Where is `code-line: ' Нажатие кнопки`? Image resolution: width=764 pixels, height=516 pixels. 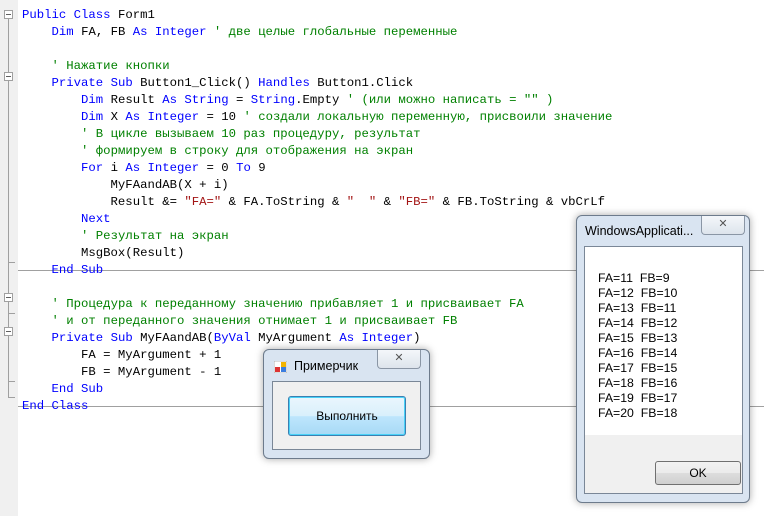 code-line: ' Нажатие кнопки is located at coordinates (317, 66).